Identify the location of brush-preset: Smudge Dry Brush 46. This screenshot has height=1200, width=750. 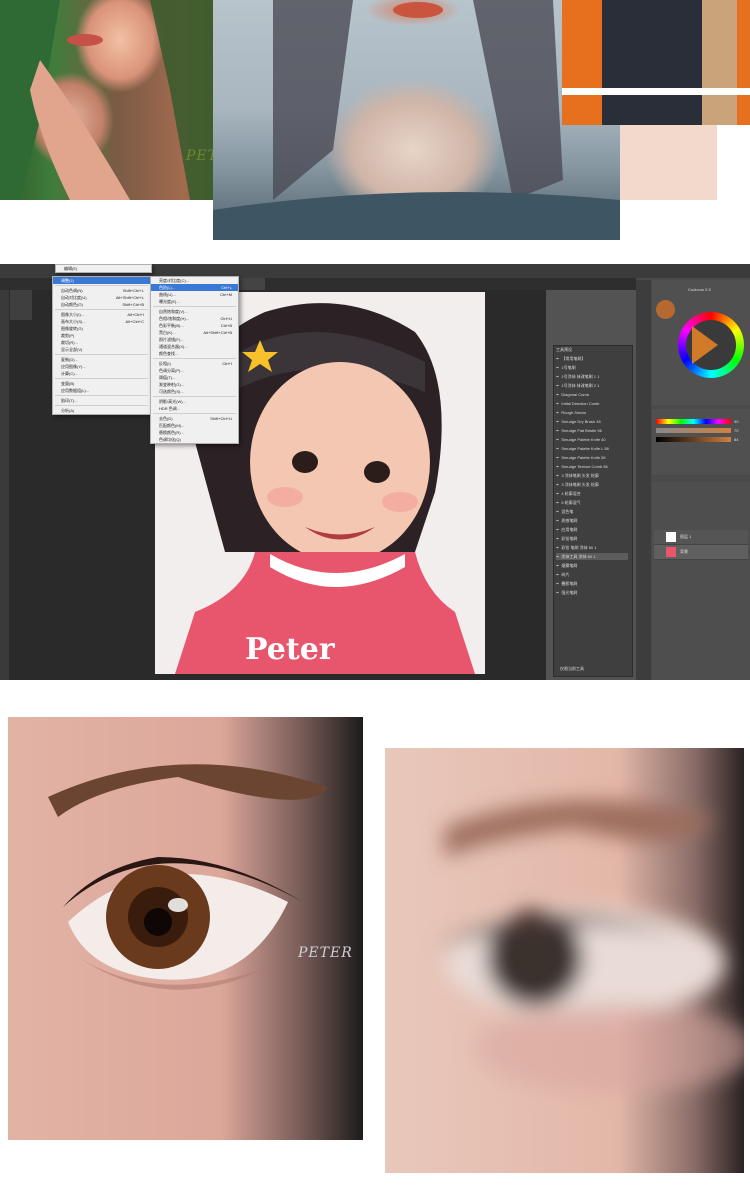
(592, 421).